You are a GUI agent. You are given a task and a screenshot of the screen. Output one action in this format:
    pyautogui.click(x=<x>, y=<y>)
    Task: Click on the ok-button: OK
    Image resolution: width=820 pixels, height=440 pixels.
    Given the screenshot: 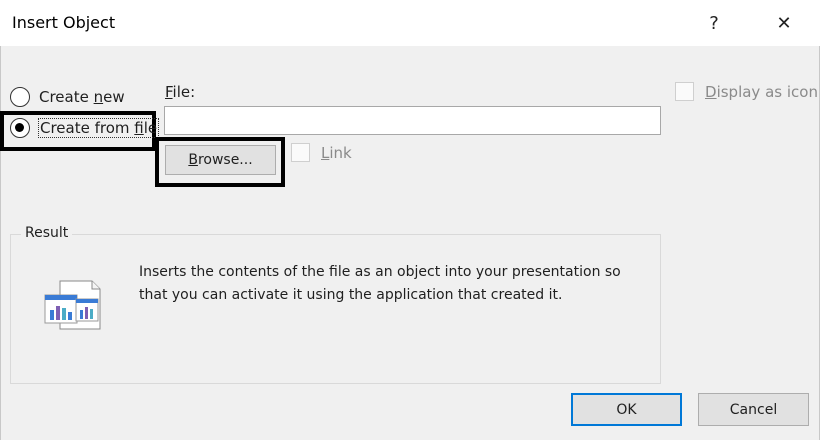 What is the action you would take?
    pyautogui.click(x=626, y=409)
    